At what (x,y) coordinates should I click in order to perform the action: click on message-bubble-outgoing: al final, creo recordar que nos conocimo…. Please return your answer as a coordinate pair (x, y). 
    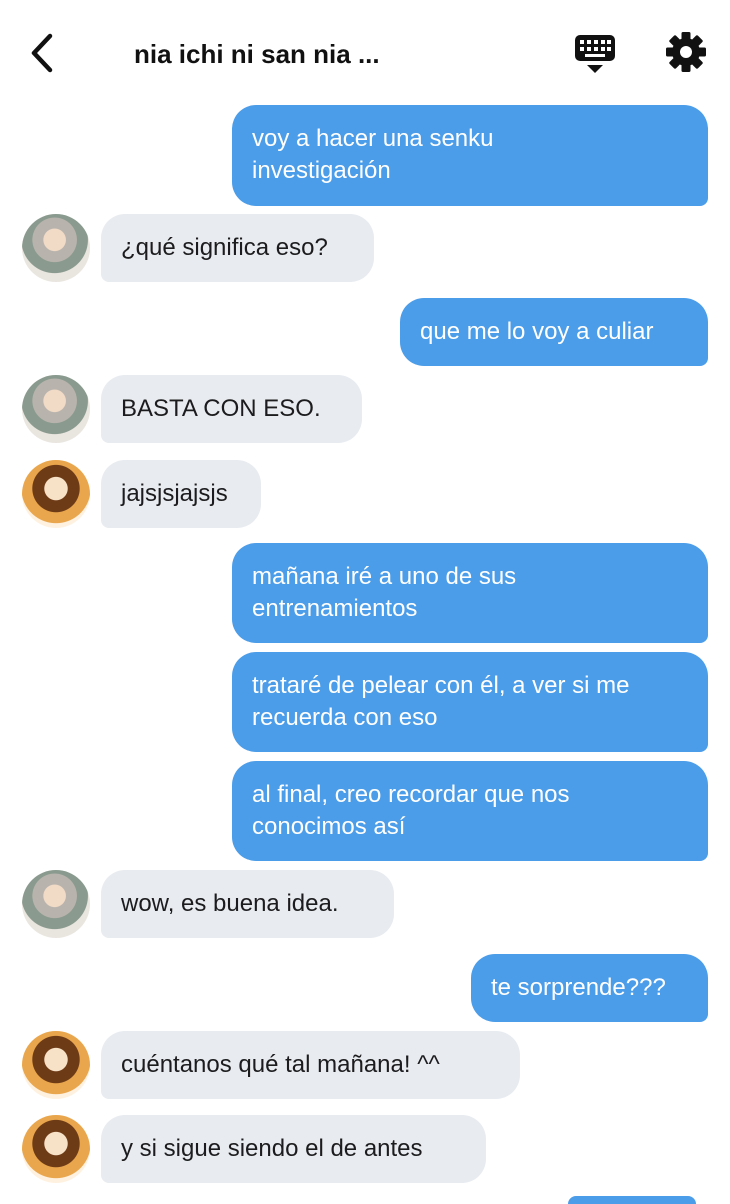
    Looking at the image, I should click on (470, 811).